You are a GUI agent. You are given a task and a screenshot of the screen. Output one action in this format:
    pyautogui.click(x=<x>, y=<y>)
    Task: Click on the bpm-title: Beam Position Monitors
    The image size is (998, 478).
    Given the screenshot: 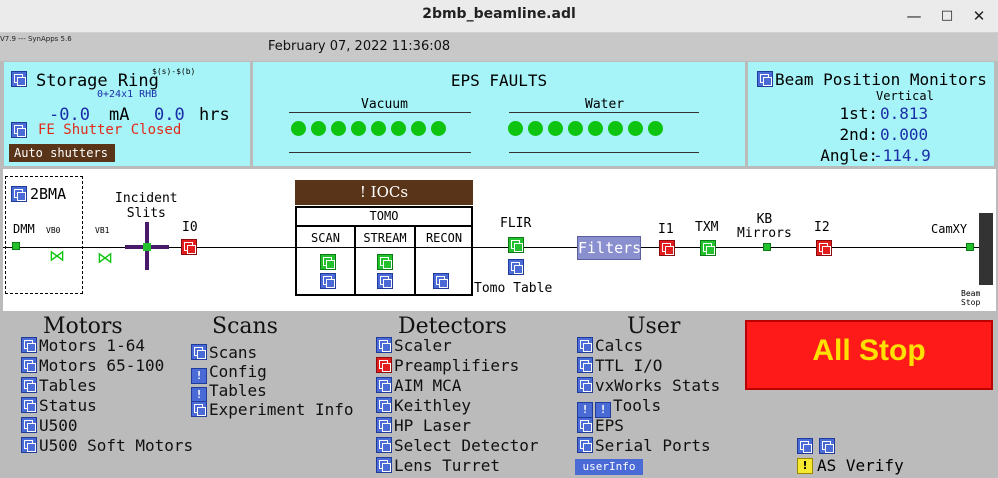 What is the action you would take?
    pyautogui.click(x=881, y=79)
    